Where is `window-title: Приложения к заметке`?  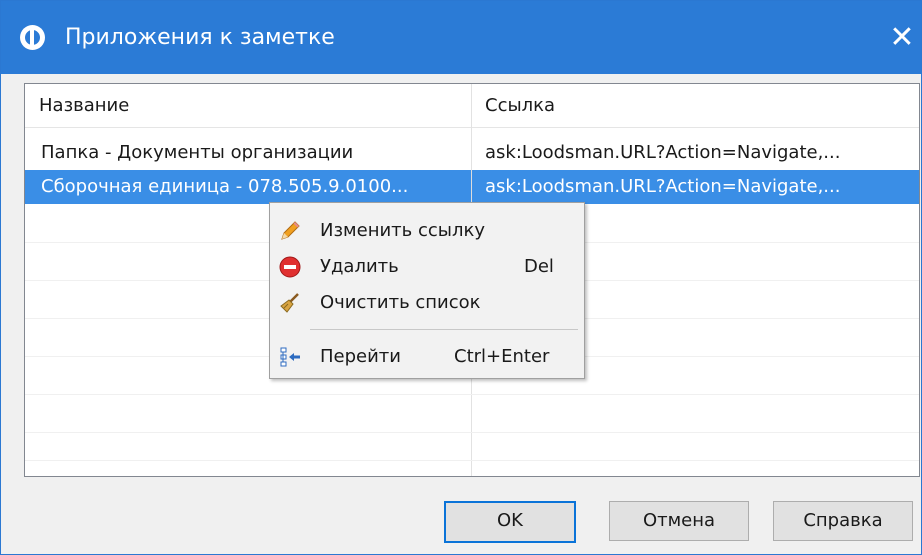
window-title: Приложения к заметке is located at coordinates (200, 37).